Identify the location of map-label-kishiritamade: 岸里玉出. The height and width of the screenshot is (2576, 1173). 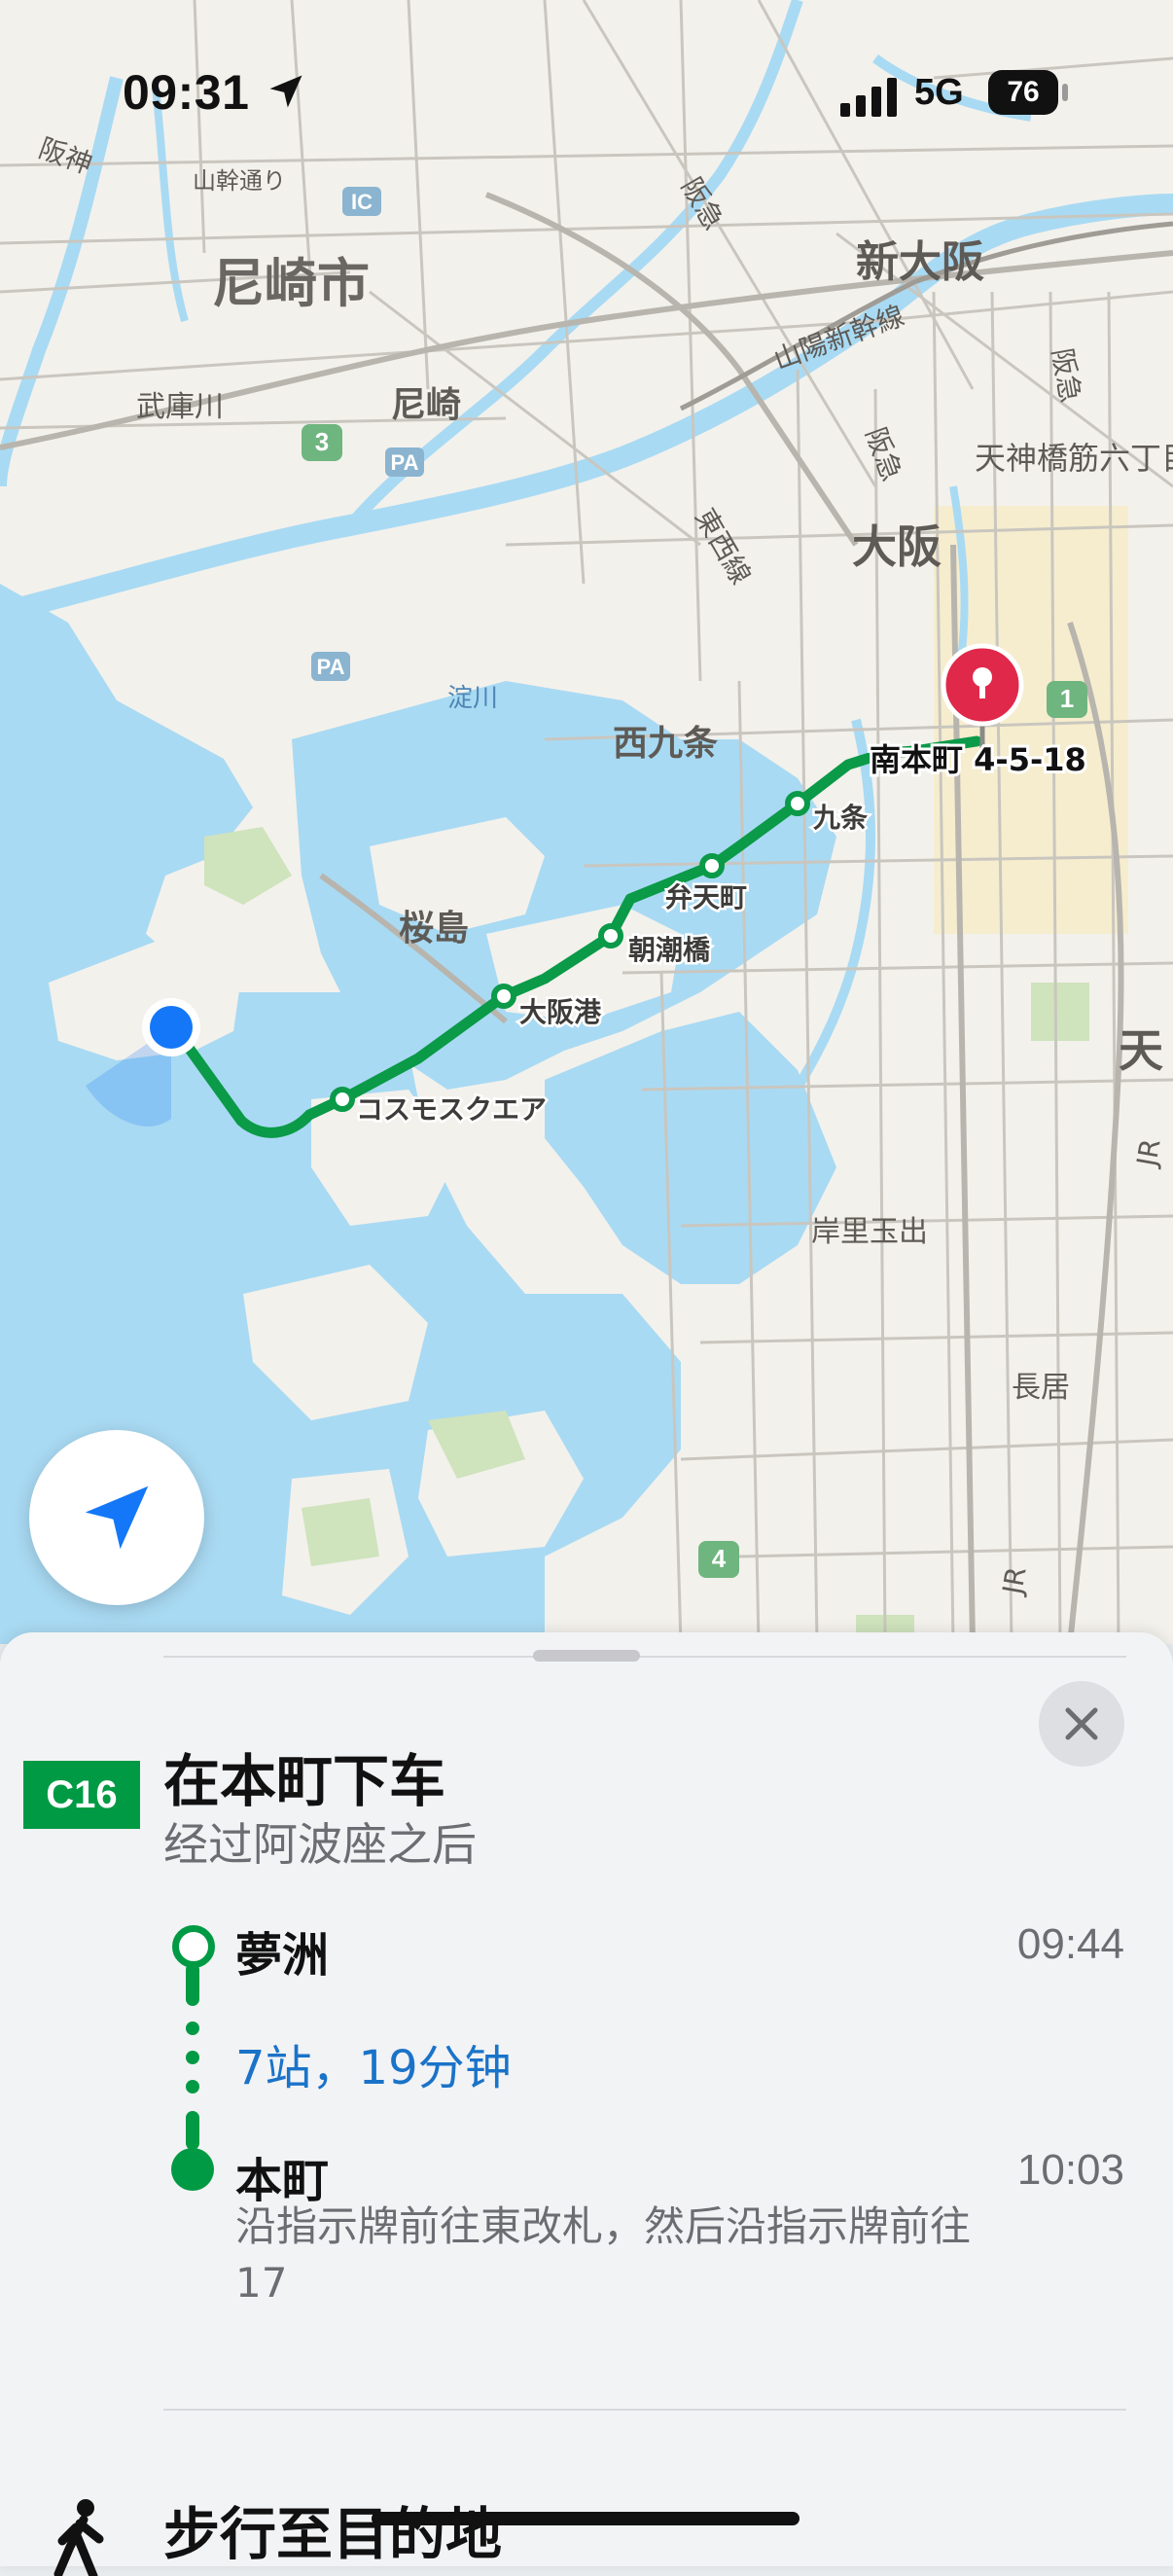
(869, 1232).